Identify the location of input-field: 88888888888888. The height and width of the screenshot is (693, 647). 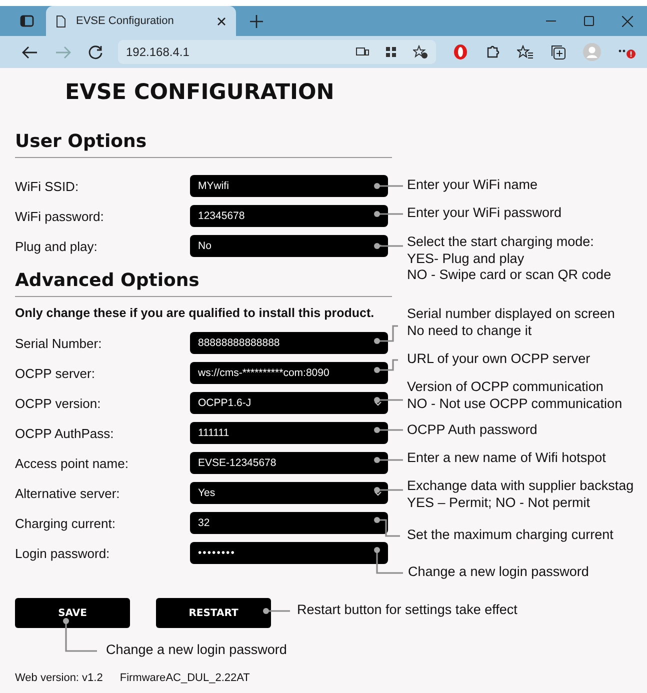
(289, 343).